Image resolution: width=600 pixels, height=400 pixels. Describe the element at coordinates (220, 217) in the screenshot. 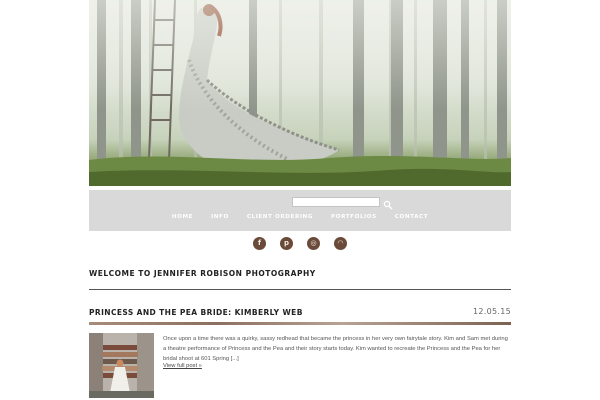

I see `nav-item-info: INFO` at that location.